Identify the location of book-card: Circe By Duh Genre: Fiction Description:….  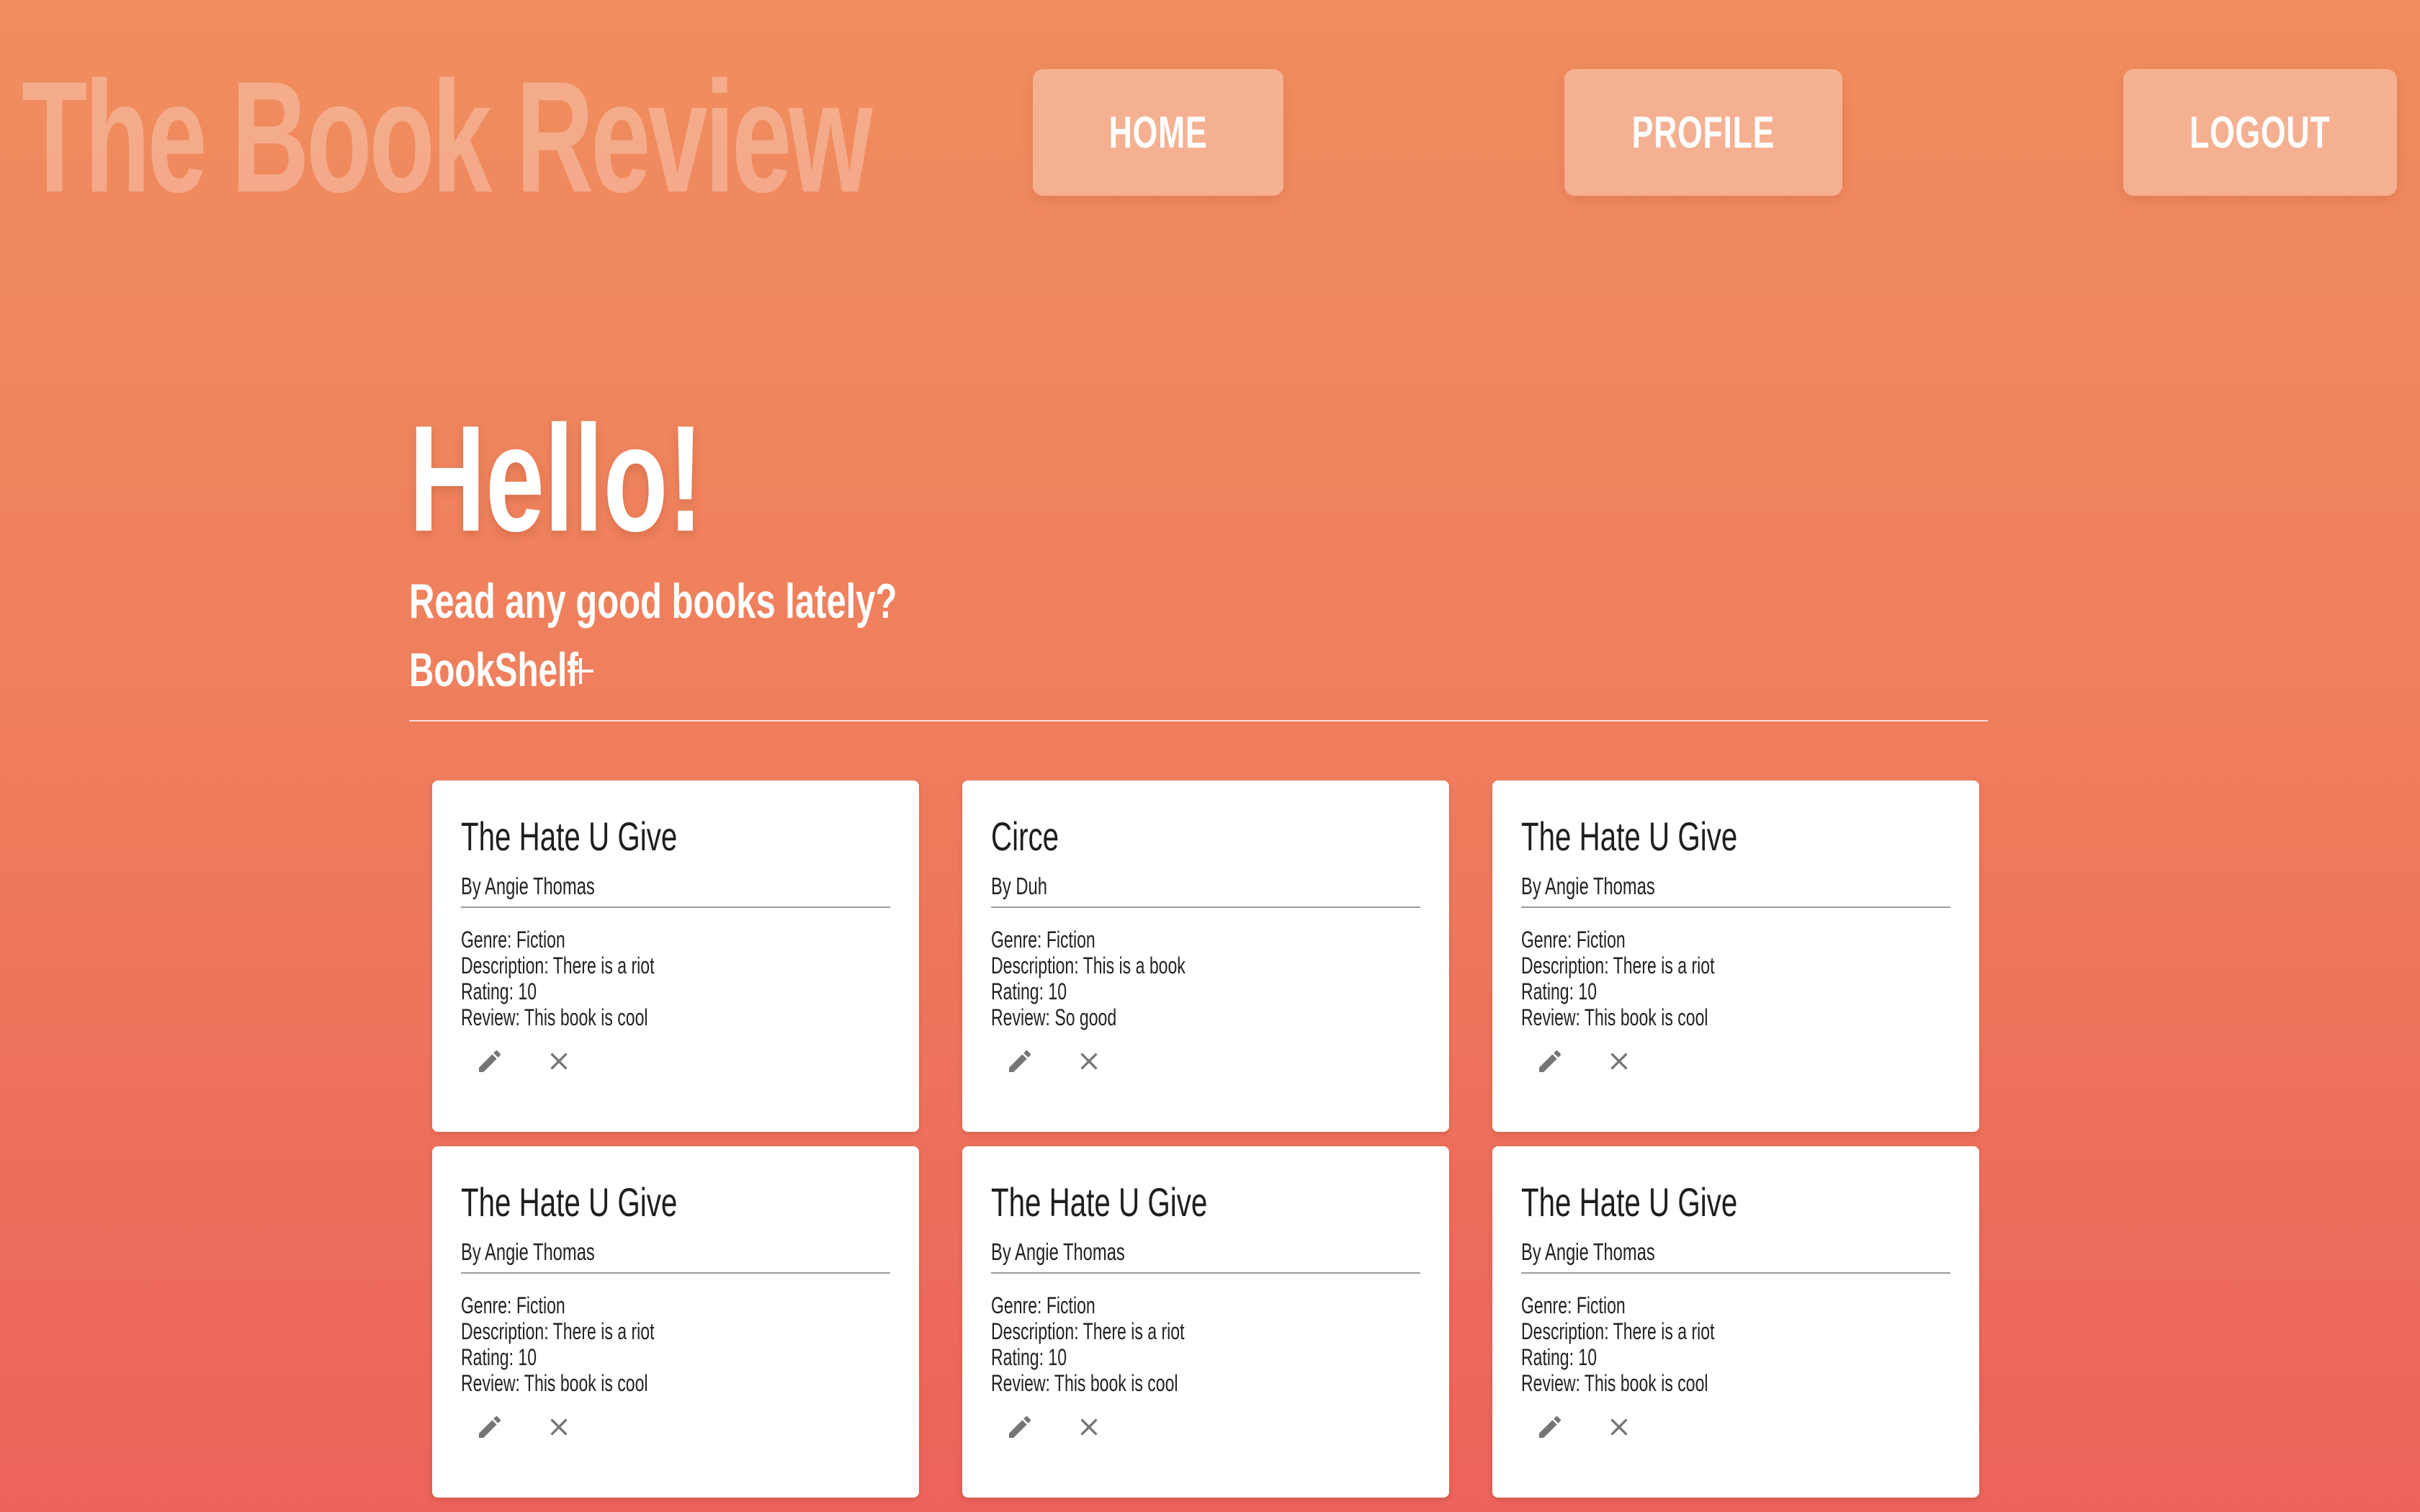
(1205, 956).